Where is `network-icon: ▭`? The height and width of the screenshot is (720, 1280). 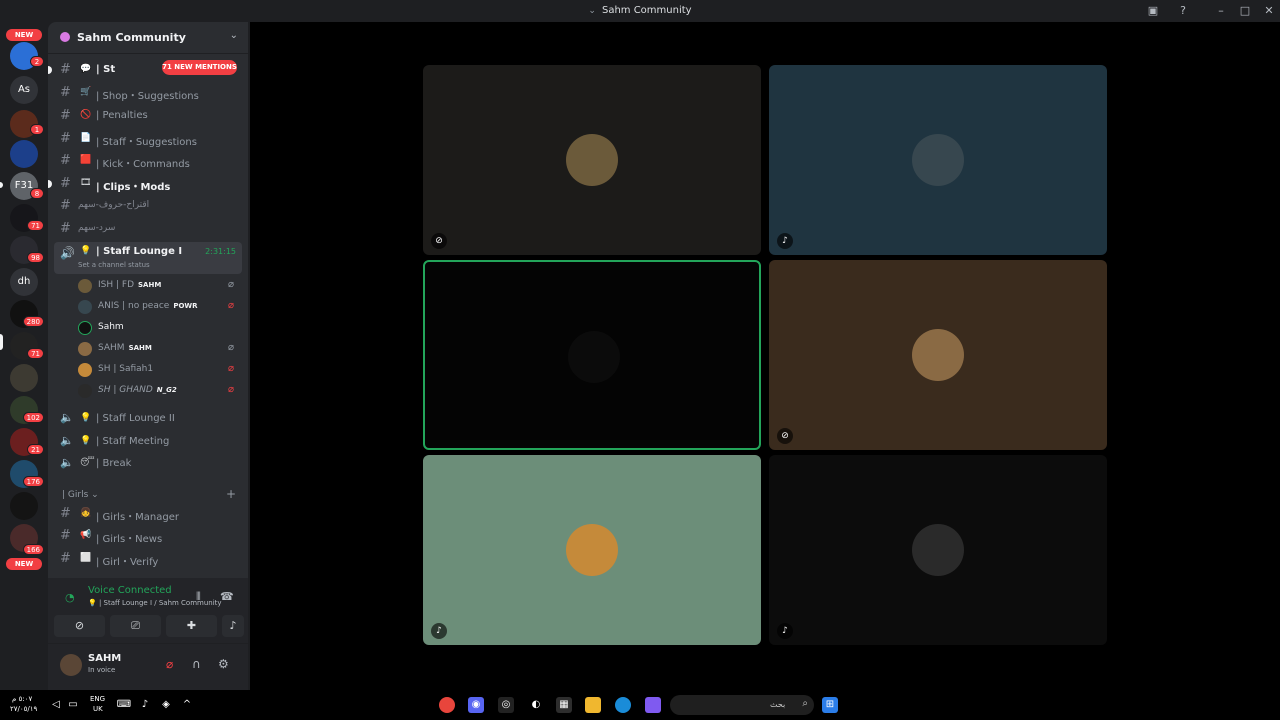
network-icon: ▭ is located at coordinates (73, 705).